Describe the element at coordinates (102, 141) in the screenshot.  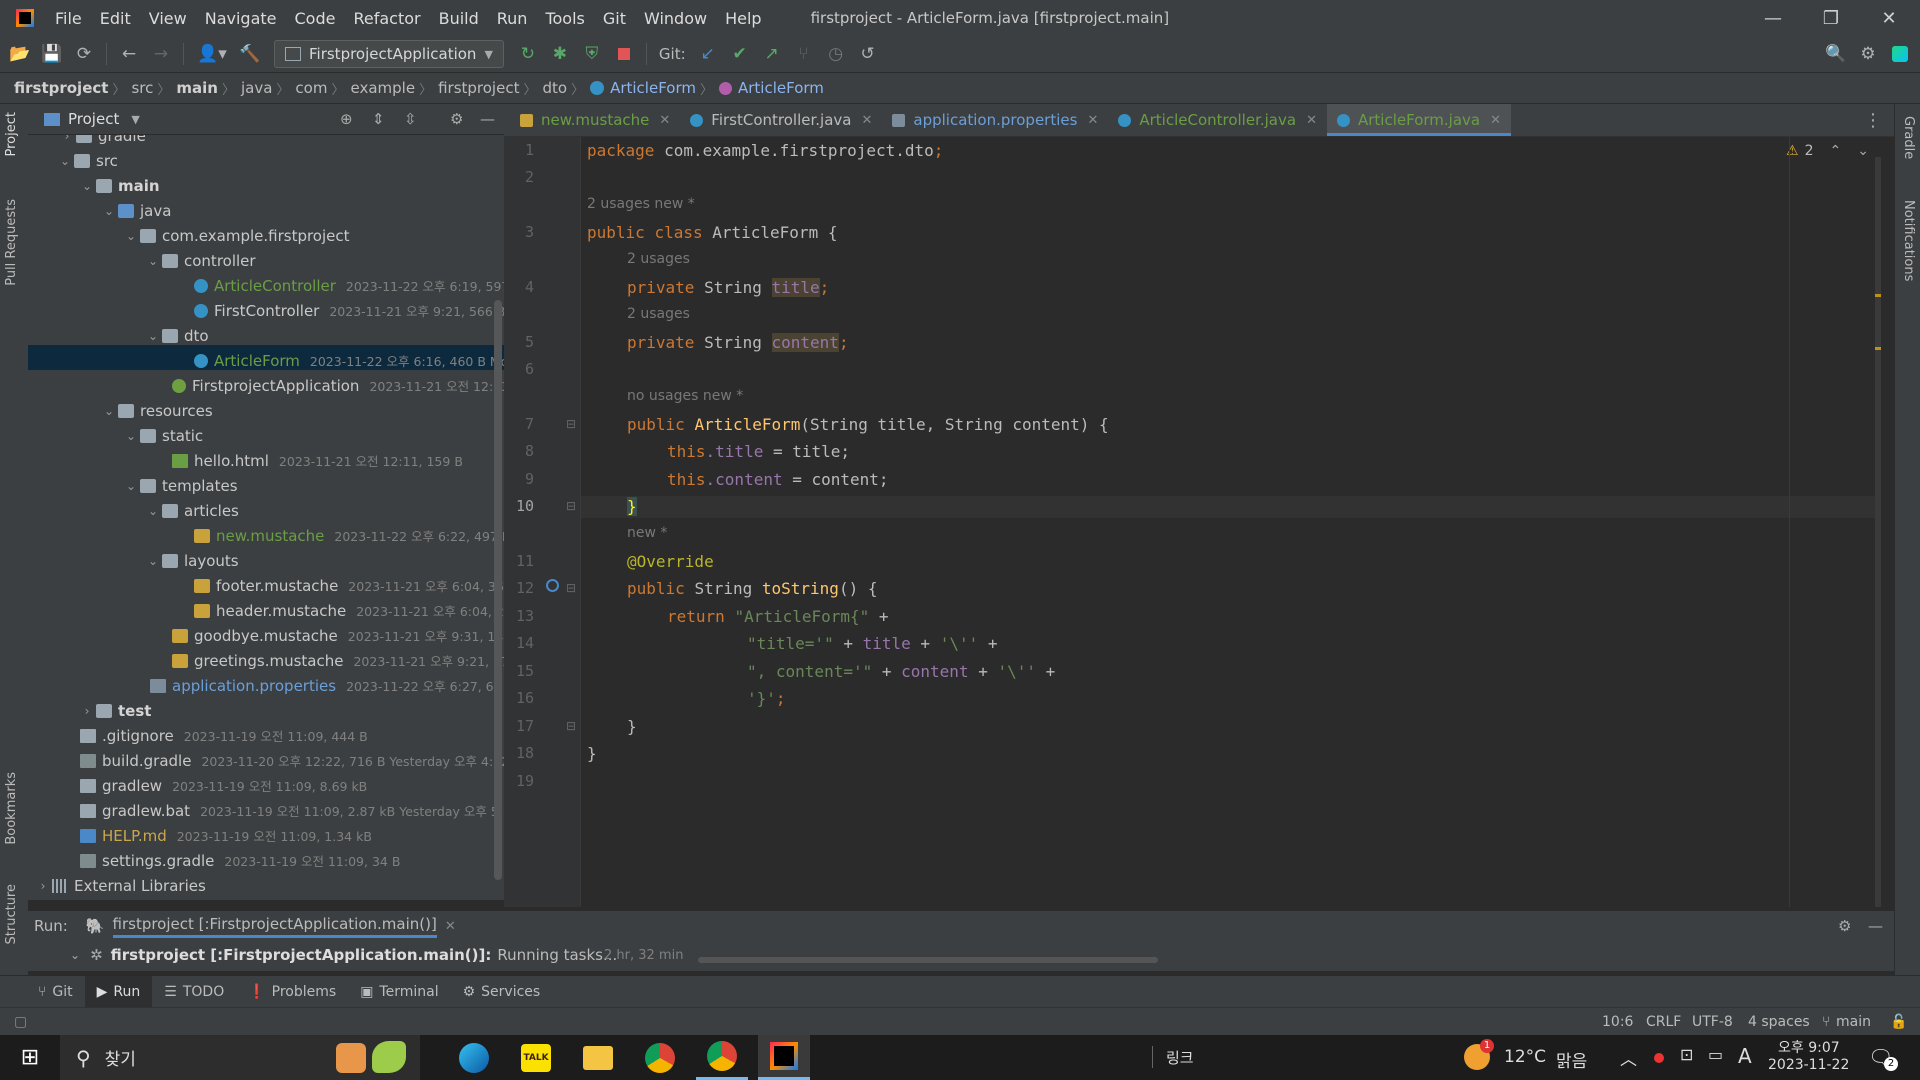
I see `tree-node-gradle: › gradle` at that location.